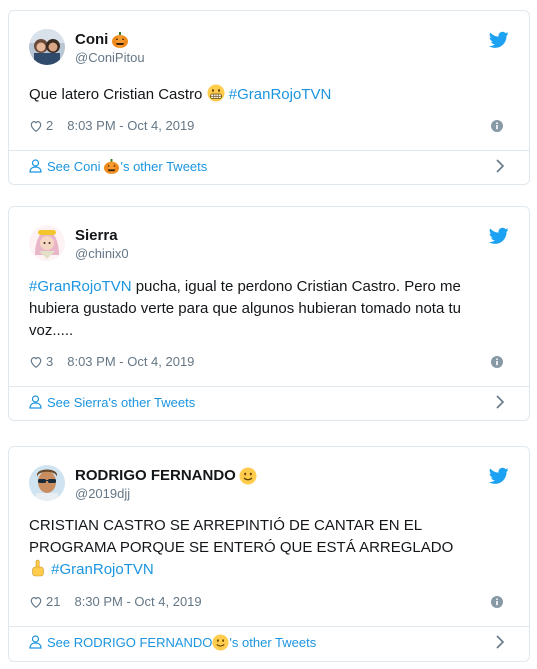 The width and height of the screenshot is (537, 669). What do you see at coordinates (53, 602) in the screenshot?
I see `like-count: 21` at bounding box center [53, 602].